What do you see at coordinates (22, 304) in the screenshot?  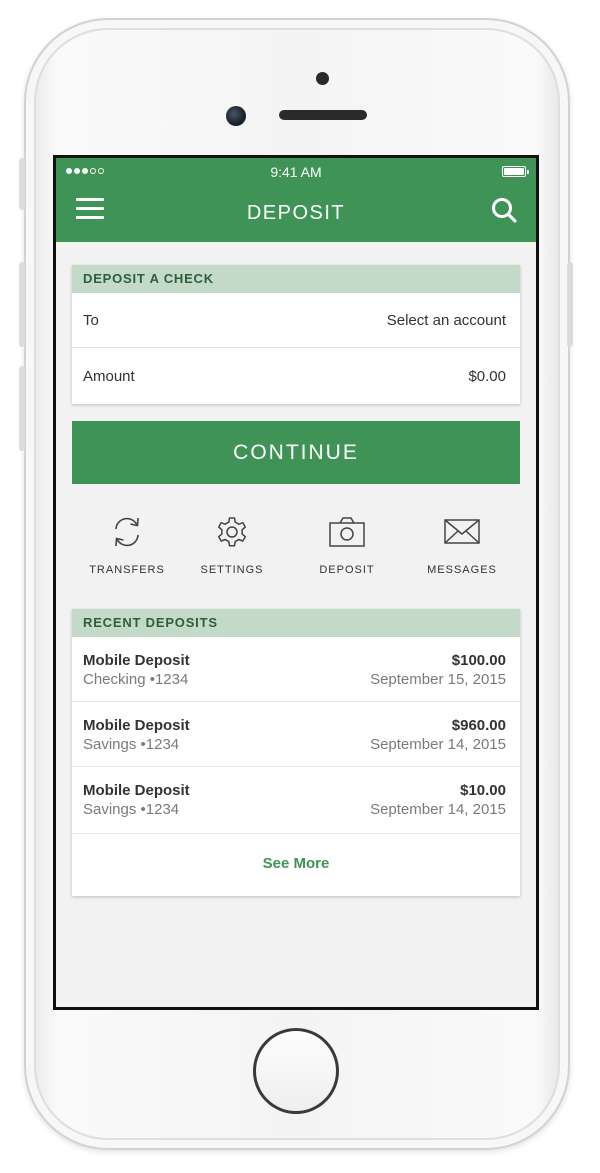 I see `volume-up-button` at bounding box center [22, 304].